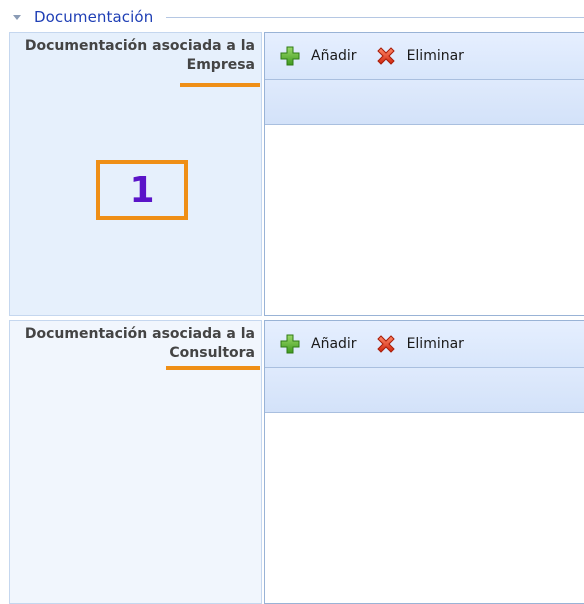 Image resolution: width=584 pixels, height=604 pixels. Describe the element at coordinates (94, 17) in the screenshot. I see `section-title: Documentación` at that location.